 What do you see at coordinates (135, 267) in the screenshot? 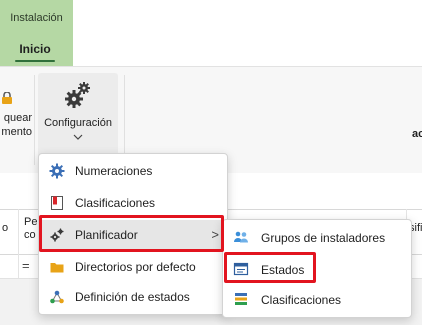
I see `menu-item-label: Directorios por defecto` at bounding box center [135, 267].